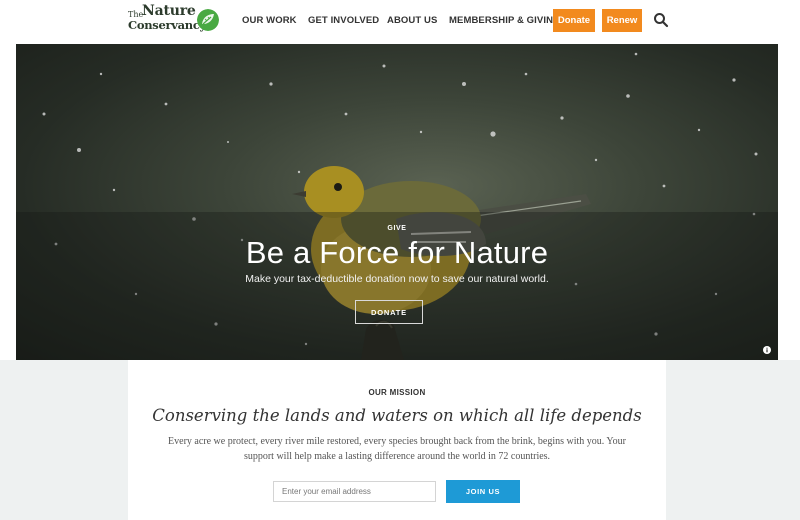 The width and height of the screenshot is (800, 520). What do you see at coordinates (505, 20) in the screenshot?
I see `nav-membership-giving: MEMBERSHIP & GIVING` at bounding box center [505, 20].